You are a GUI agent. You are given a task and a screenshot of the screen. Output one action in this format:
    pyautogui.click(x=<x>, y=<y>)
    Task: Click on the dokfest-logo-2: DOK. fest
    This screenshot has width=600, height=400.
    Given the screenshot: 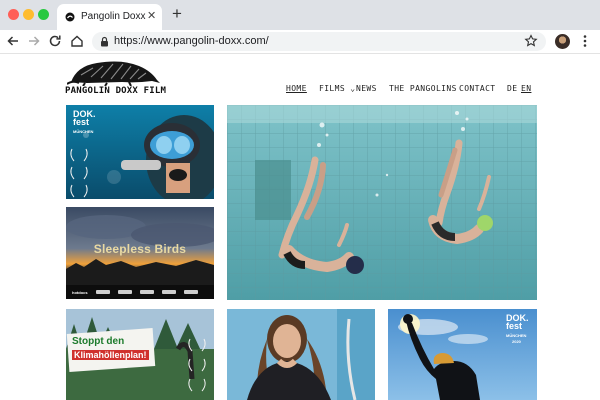 What is the action you would take?
    pyautogui.click(x=517, y=322)
    